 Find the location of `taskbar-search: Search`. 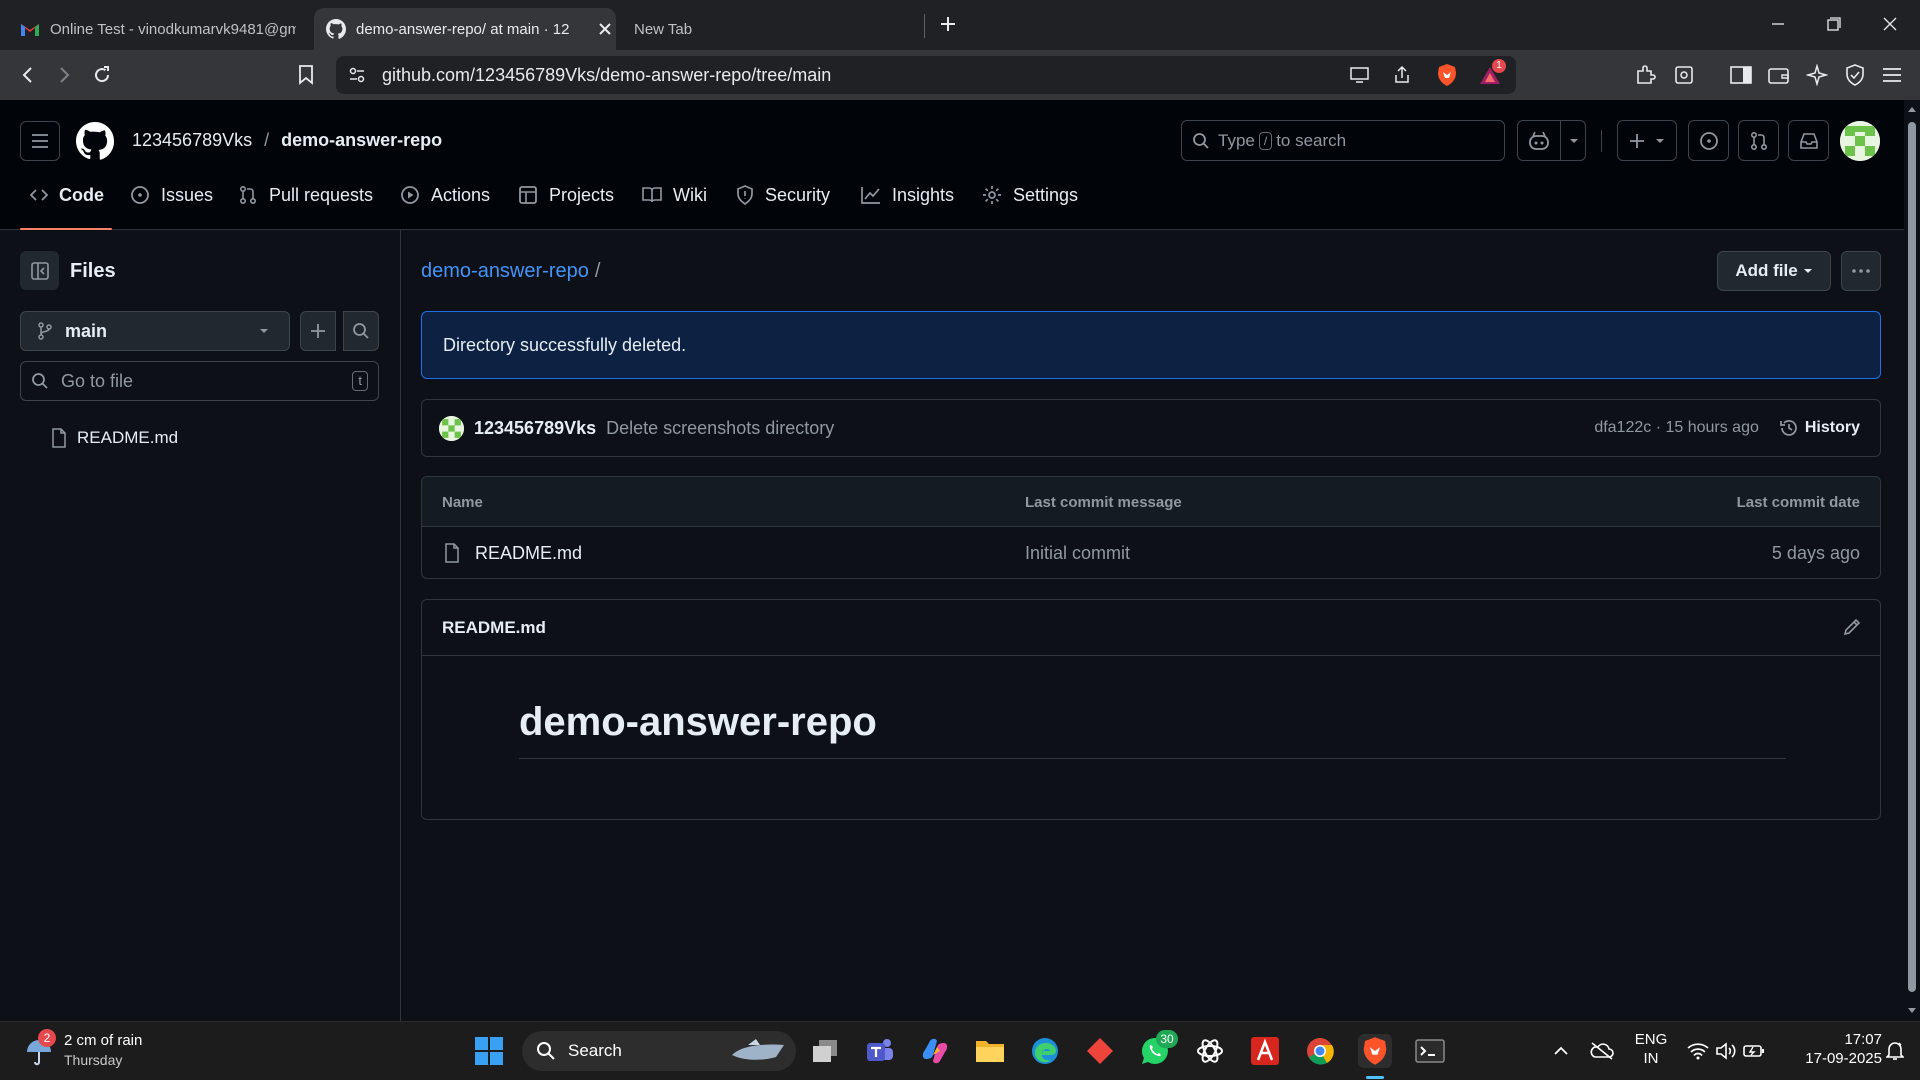

taskbar-search: Search is located at coordinates (659, 1051).